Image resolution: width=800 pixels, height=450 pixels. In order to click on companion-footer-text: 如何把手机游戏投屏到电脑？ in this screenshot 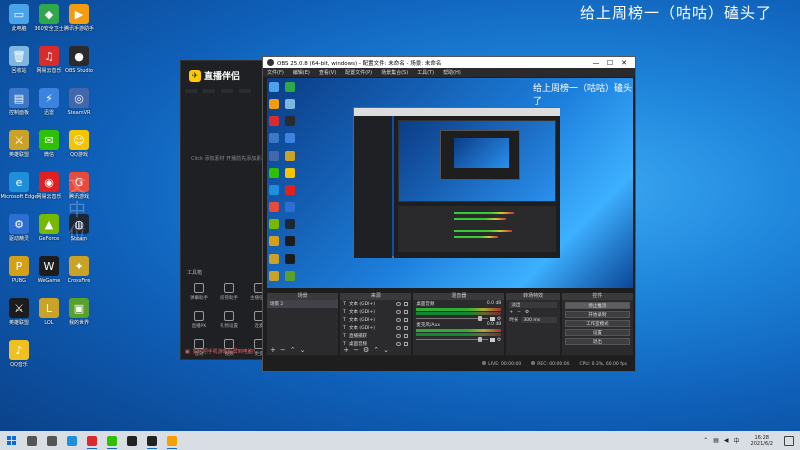, I will do `click(225, 351)`.